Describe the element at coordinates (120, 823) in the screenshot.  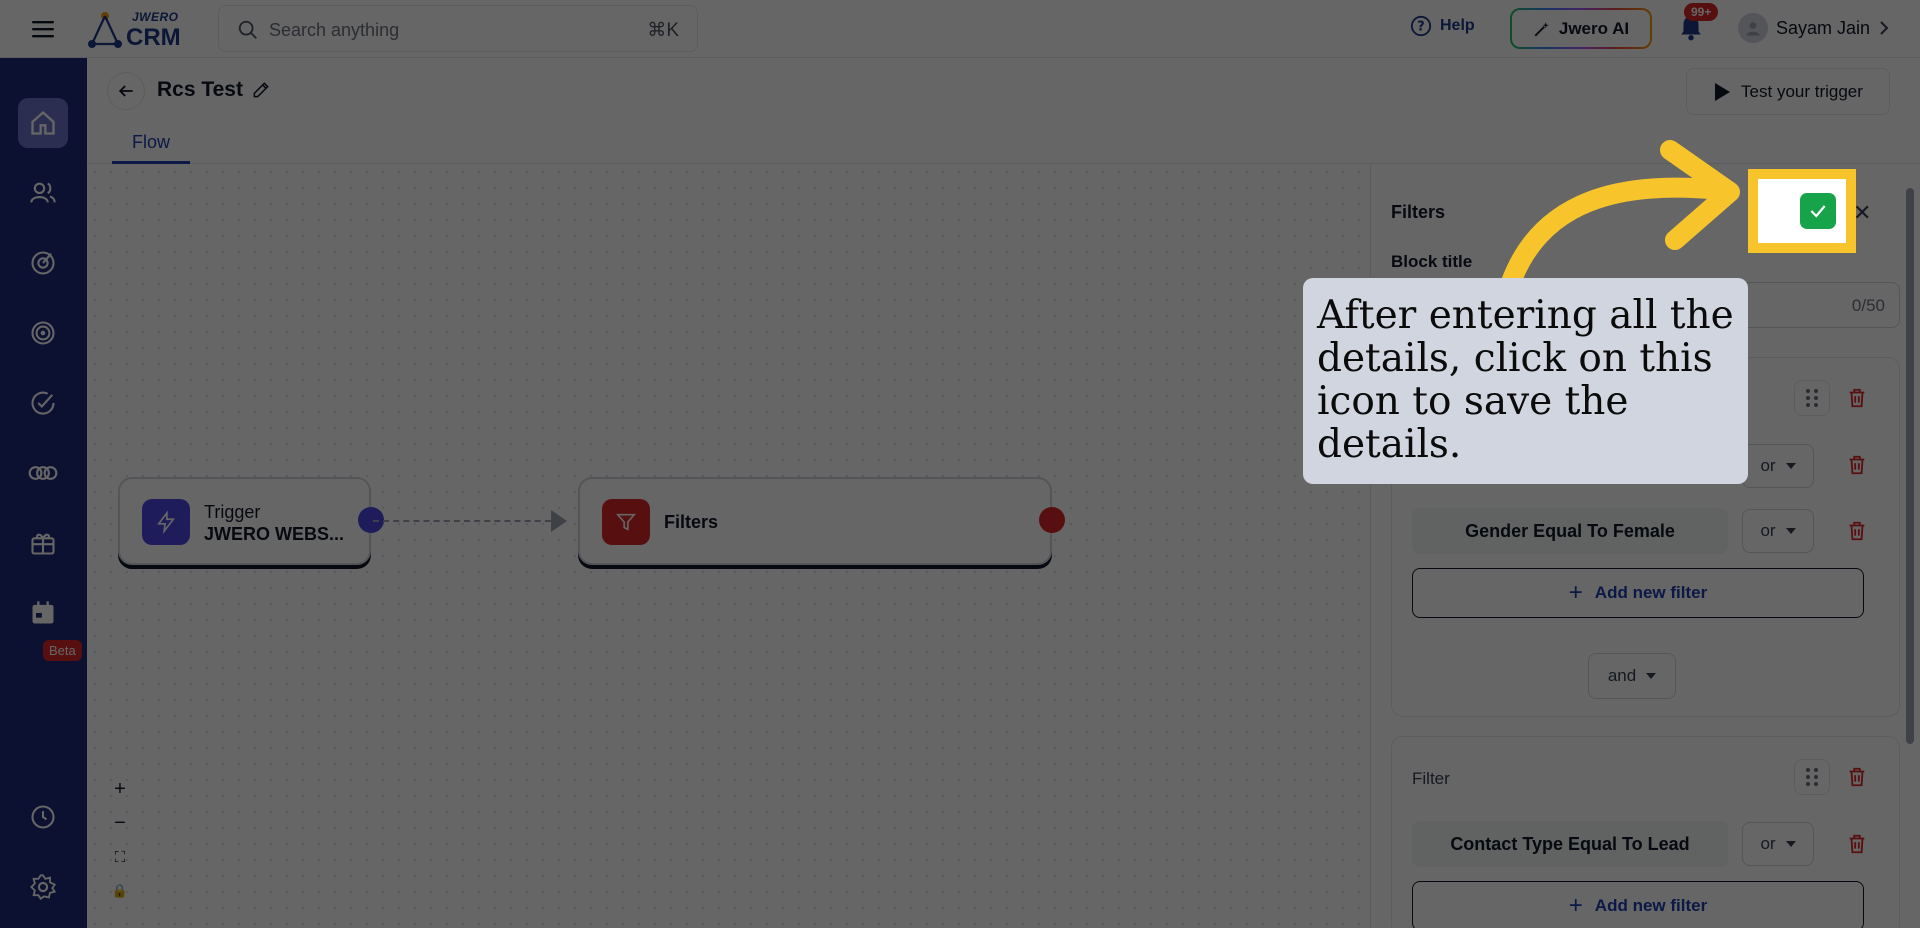
I see `zoom-out-button: −` at that location.